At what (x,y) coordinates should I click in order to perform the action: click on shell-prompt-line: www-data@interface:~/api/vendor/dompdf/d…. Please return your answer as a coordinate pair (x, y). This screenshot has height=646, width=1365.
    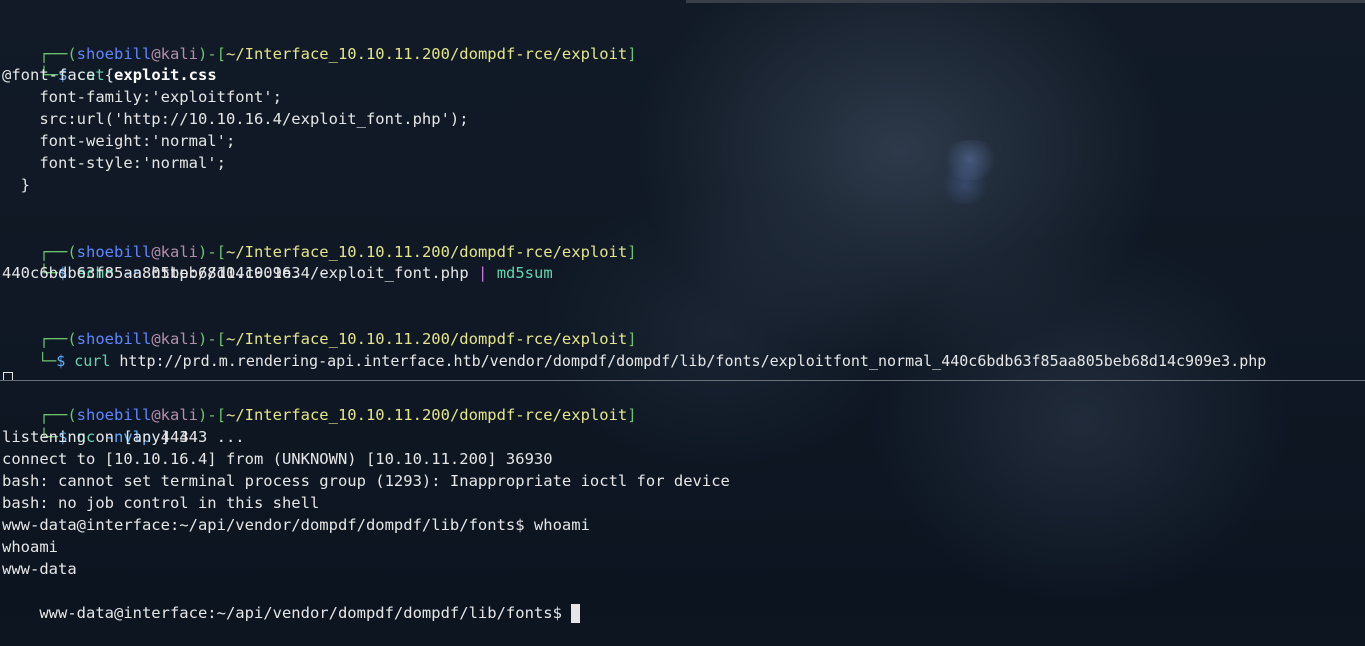
    Looking at the image, I should click on (291, 601).